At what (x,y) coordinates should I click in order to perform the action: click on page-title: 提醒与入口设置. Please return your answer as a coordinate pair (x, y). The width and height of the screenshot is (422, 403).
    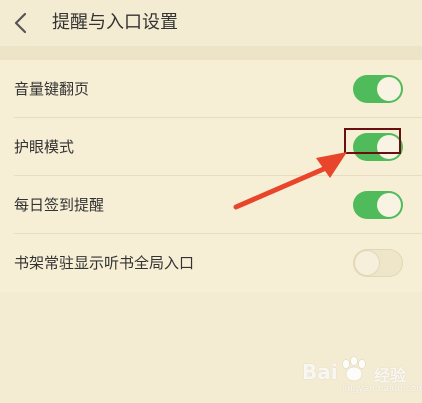
    Looking at the image, I should click on (115, 22).